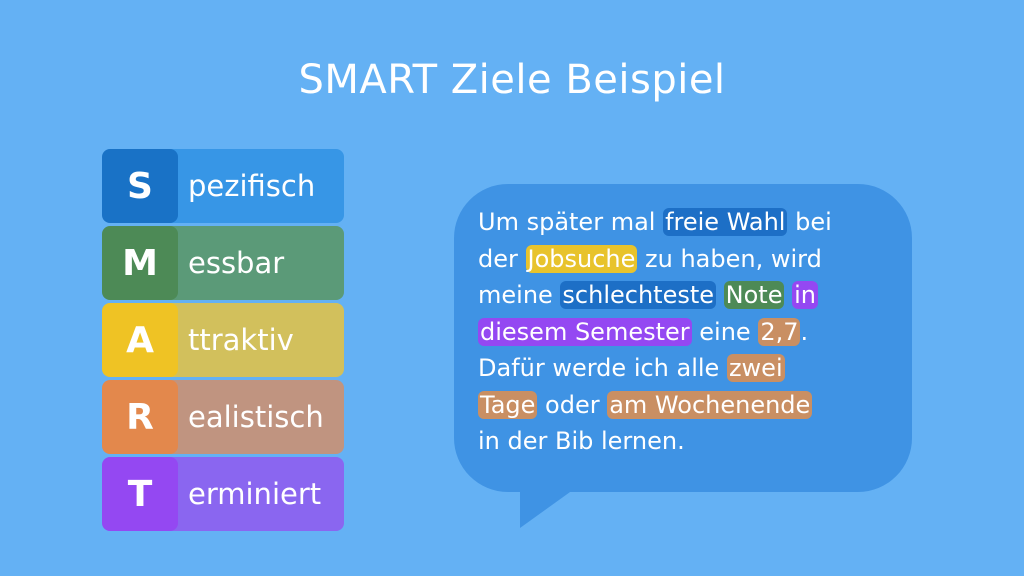 The width and height of the screenshot is (1024, 576). What do you see at coordinates (140, 340) in the screenshot?
I see `smart-letter-a: A` at bounding box center [140, 340].